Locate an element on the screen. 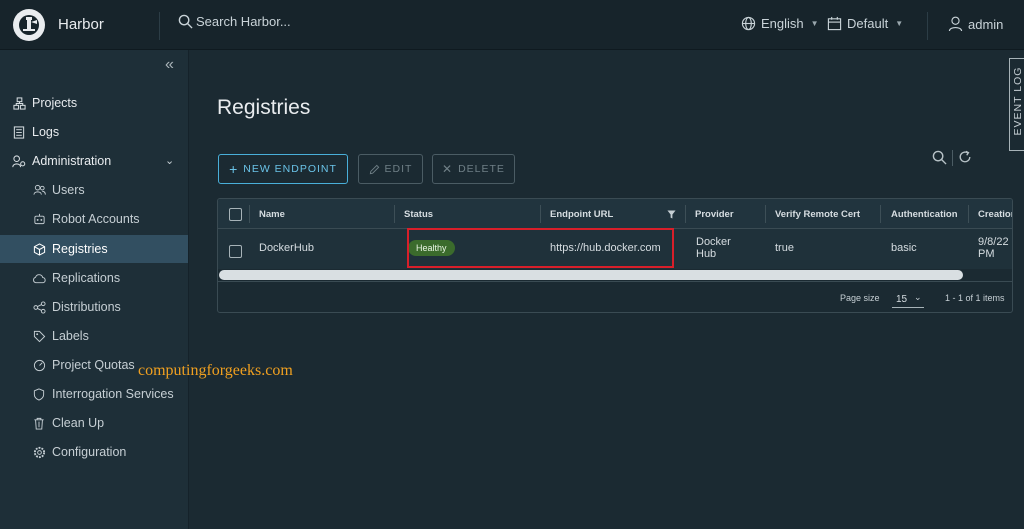 The height and width of the screenshot is (529, 1024). refresh-icon is located at coordinates (965, 157).